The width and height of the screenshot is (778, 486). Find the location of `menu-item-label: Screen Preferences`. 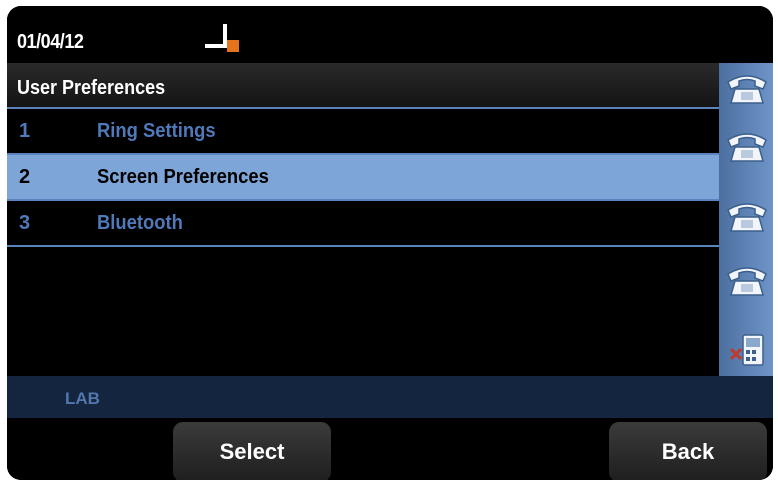

menu-item-label: Screen Preferences is located at coordinates (183, 177).